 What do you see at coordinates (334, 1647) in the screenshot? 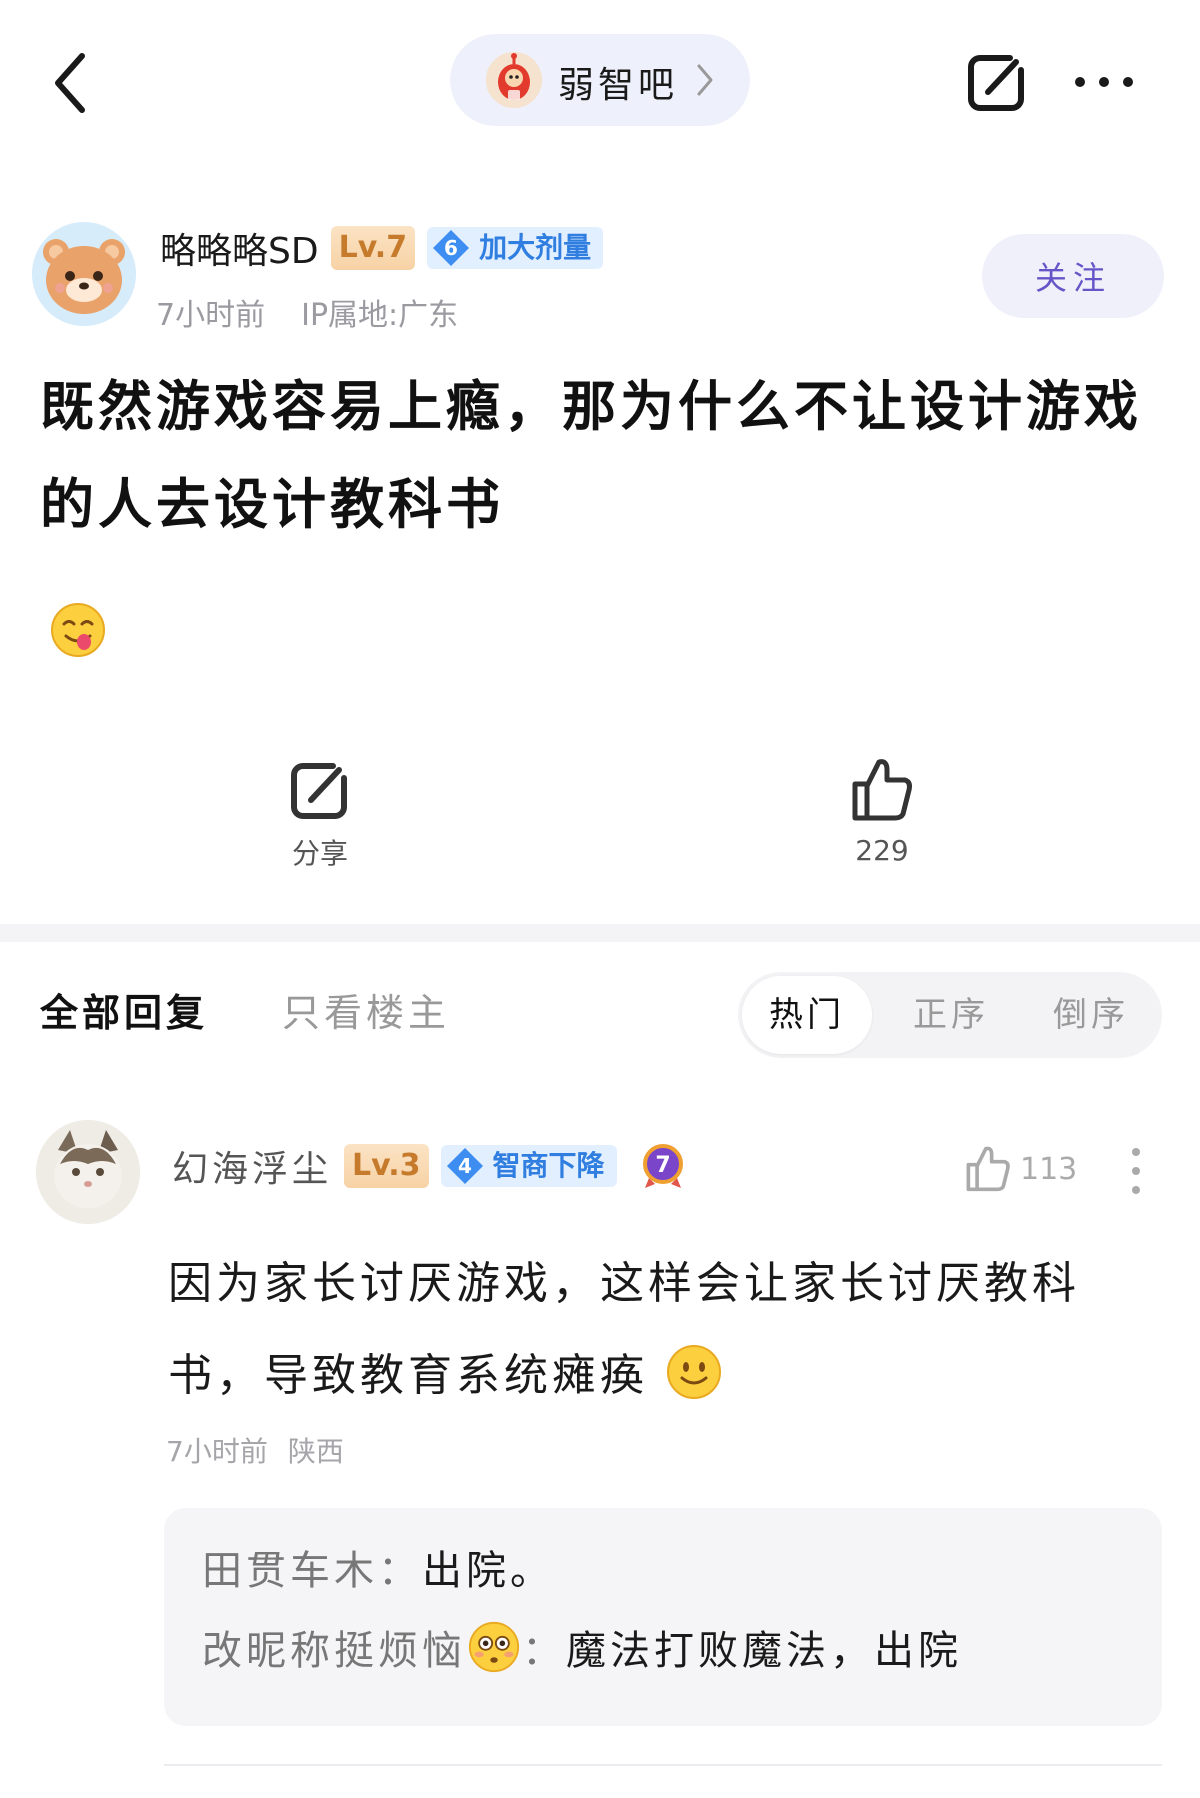
I see `sub-reply-user: 改昵称挺烦恼` at bounding box center [334, 1647].